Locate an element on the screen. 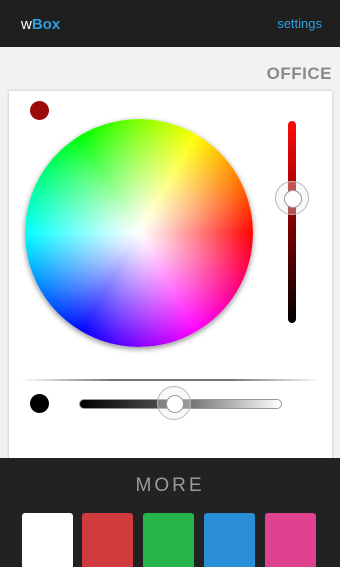 This screenshot has height=567, width=340. app-logo: wBox is located at coordinates (40, 24).